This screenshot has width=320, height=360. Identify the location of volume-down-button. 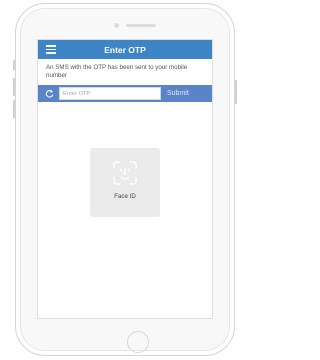
(14, 109).